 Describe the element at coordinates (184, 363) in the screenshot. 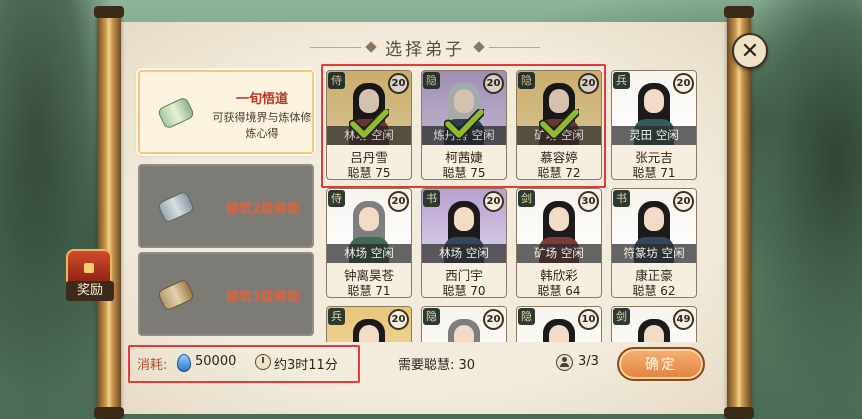

I see `spirit-stone-icon` at that location.